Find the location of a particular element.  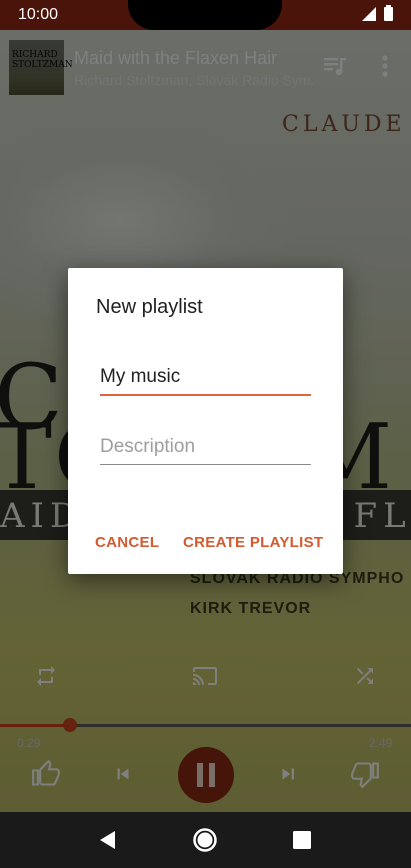

dialog-title: New playlist is located at coordinates (149, 307).